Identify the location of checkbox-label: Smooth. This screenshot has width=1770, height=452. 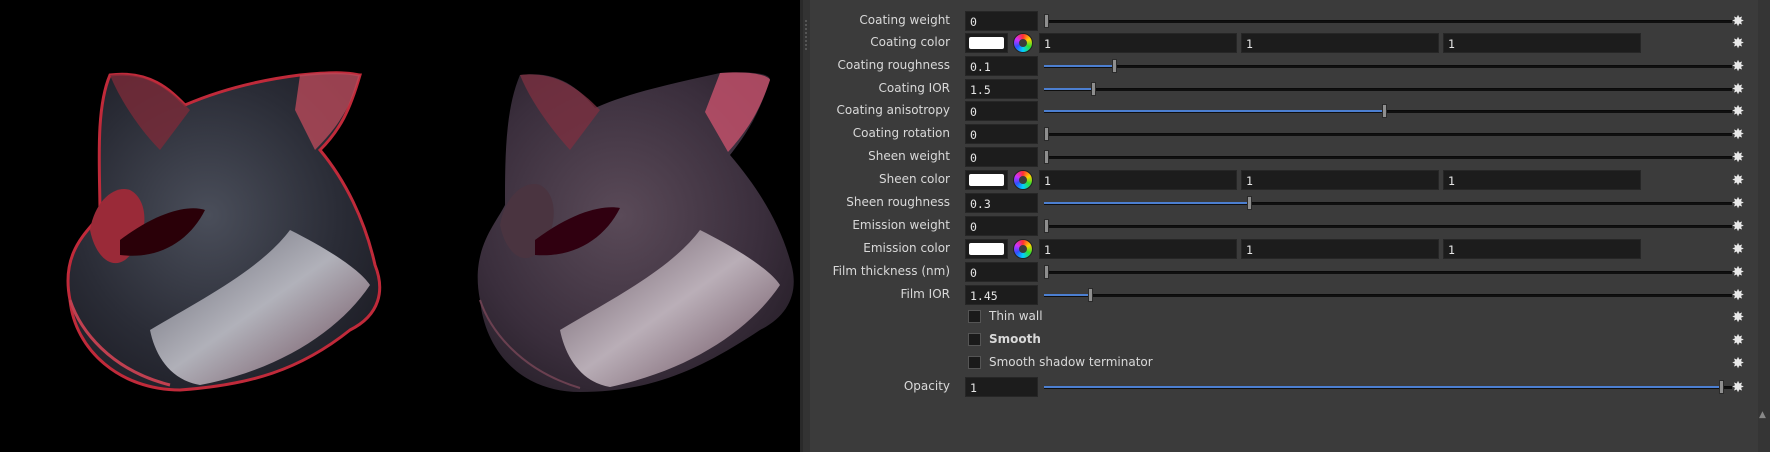
(1015, 339).